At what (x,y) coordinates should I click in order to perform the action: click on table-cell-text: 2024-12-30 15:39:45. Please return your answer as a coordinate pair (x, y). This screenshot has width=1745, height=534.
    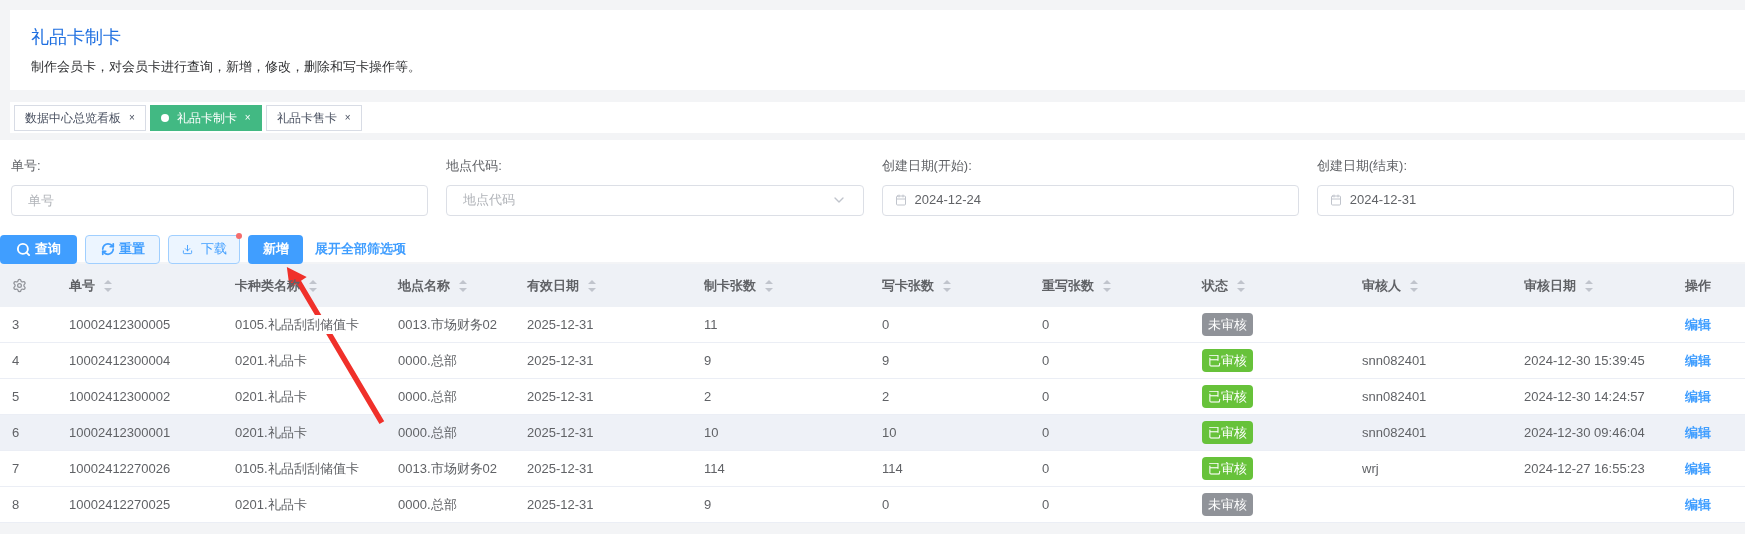
    Looking at the image, I should click on (1585, 360).